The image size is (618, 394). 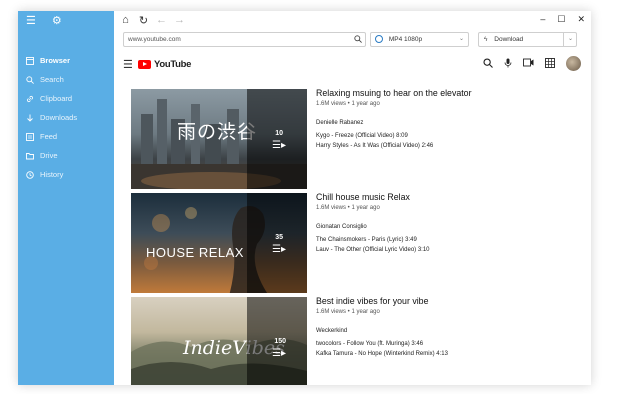 I want to click on sidebar-item-downloads: Downloads, so click(x=66, y=117).